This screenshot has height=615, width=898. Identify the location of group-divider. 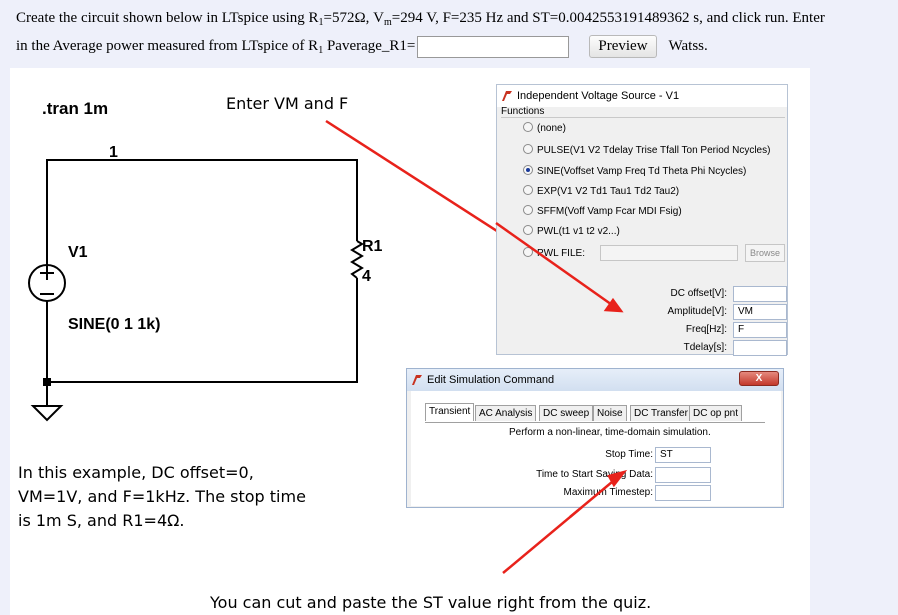
(643, 117).